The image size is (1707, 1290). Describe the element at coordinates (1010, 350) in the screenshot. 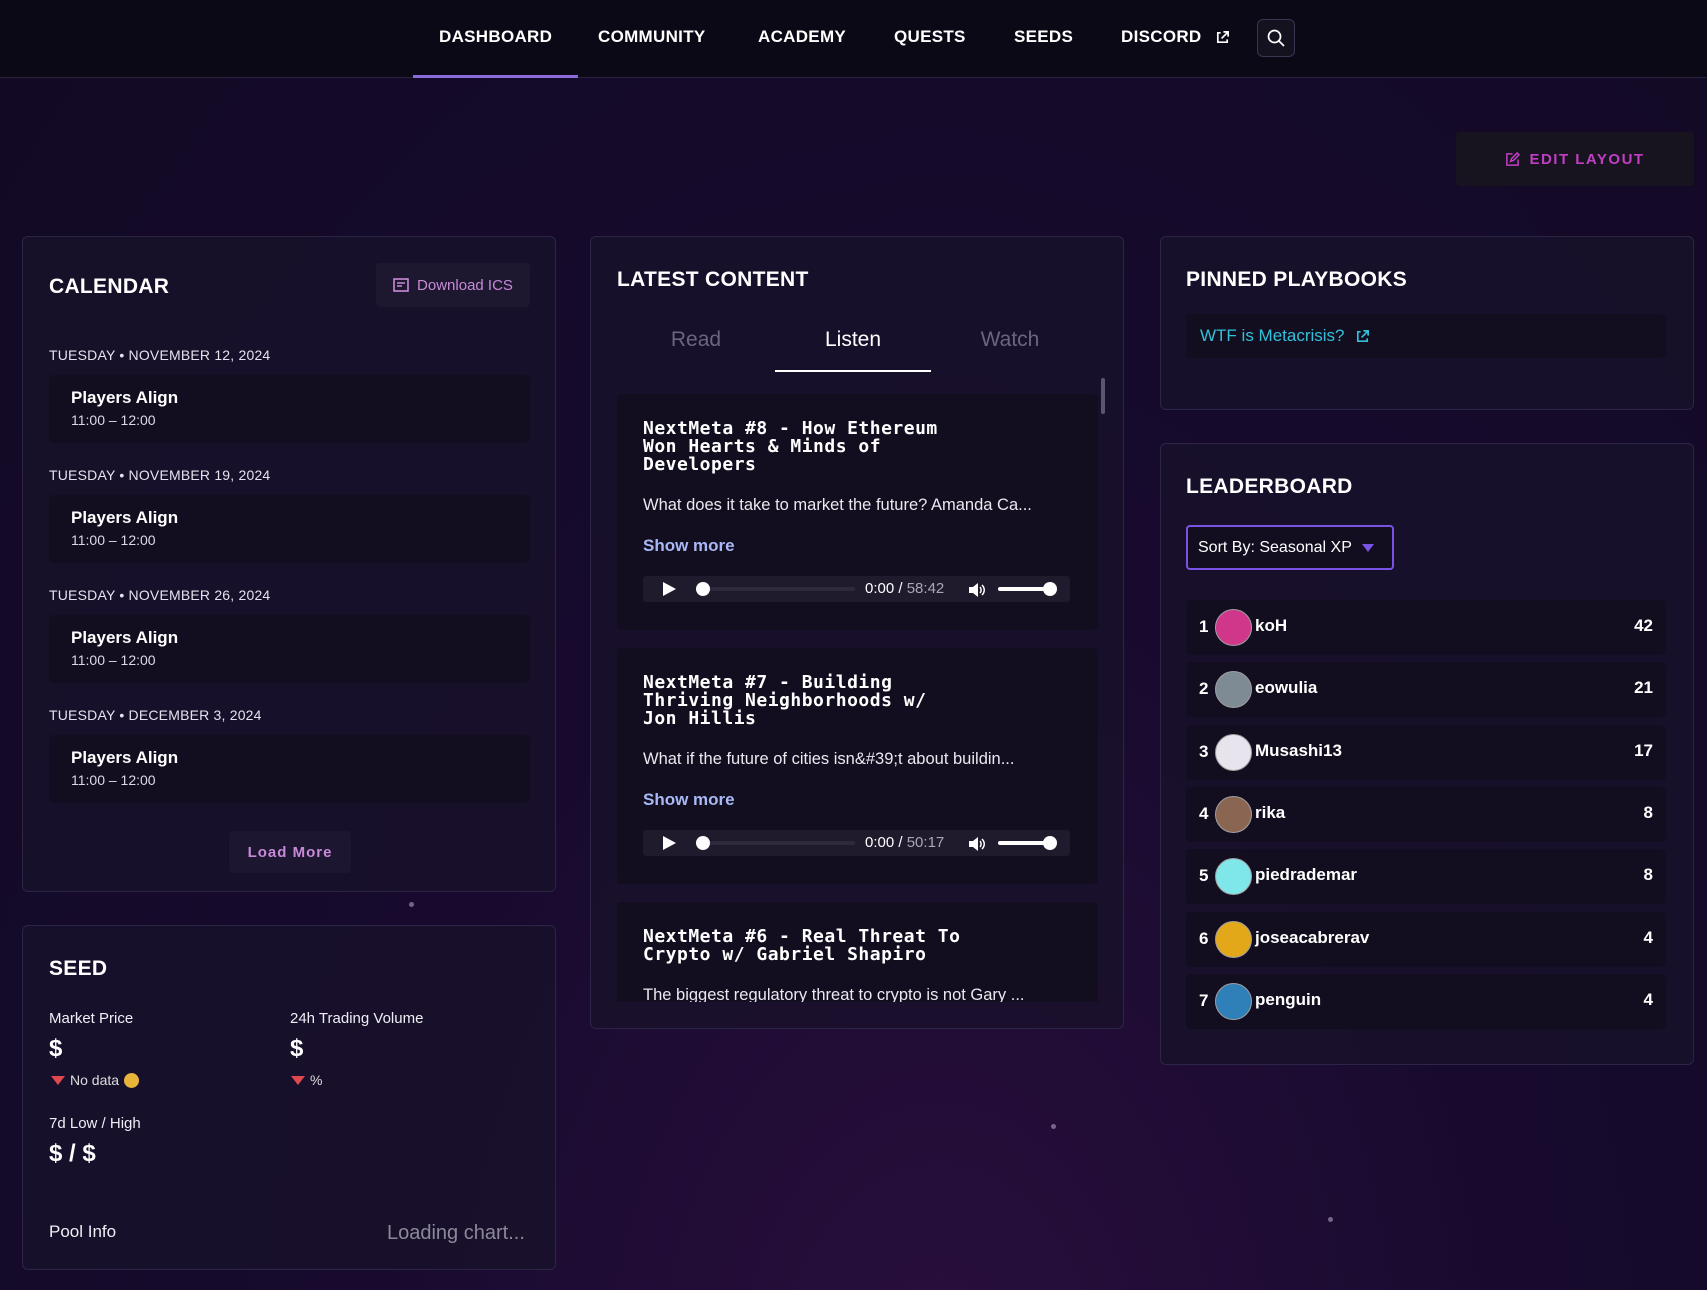

I see `tab-watch: Watch` at that location.